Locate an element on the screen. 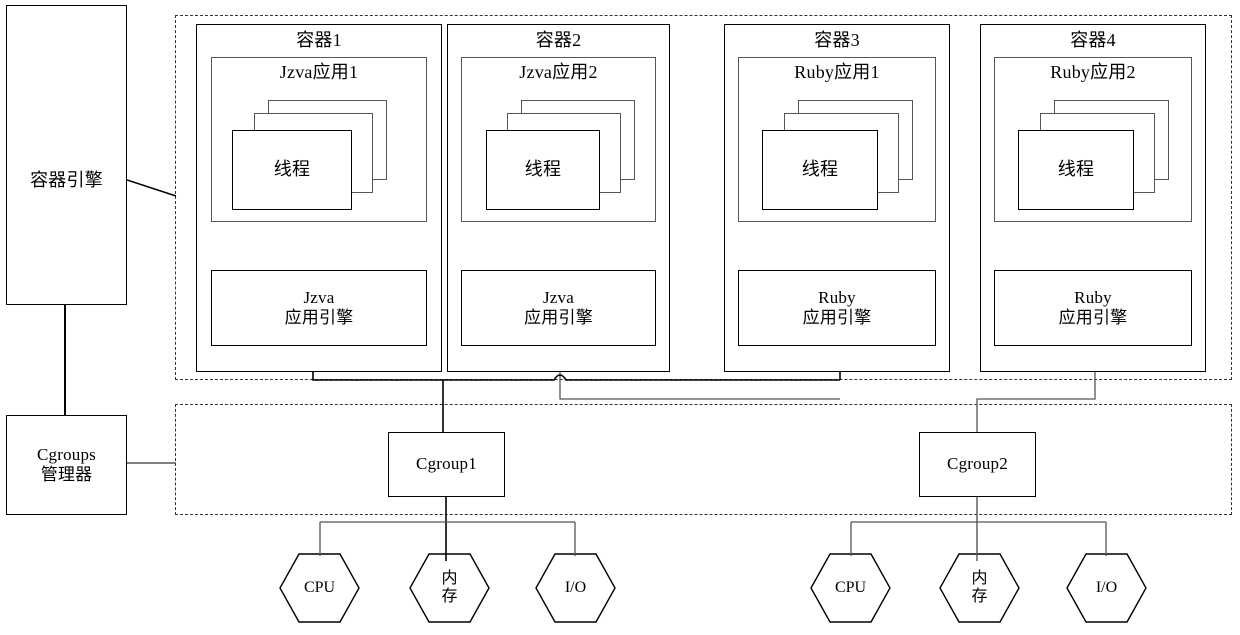 This screenshot has height=635, width=1240. container-title-4: 容器4 is located at coordinates (1093, 40).